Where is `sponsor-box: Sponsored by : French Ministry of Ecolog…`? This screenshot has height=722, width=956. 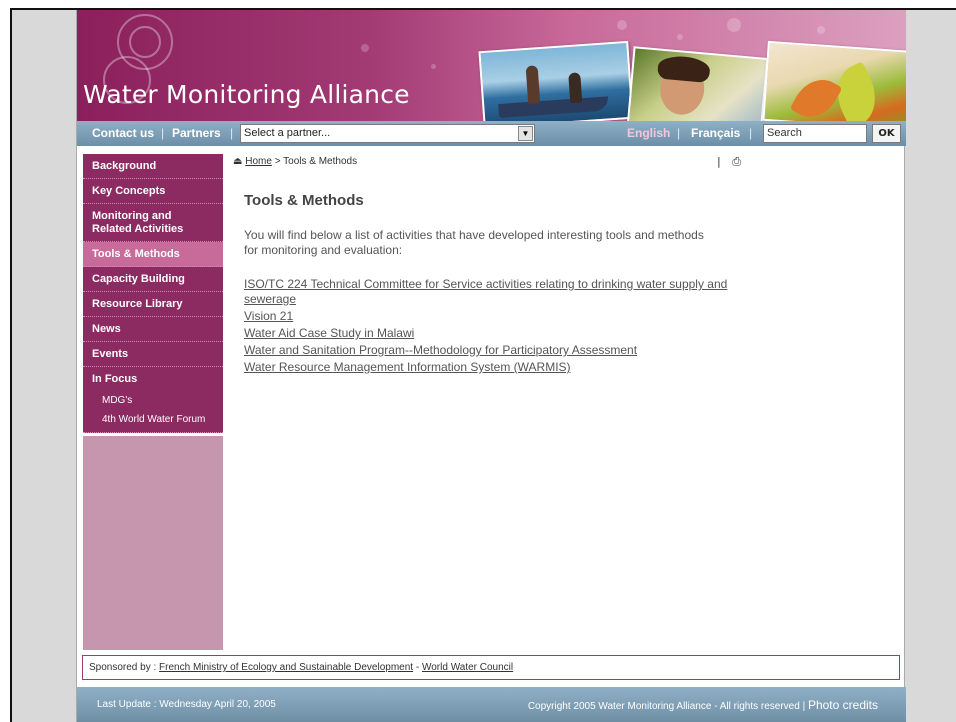
sponsor-box: Sponsored by : French Ministry of Ecolog… is located at coordinates (491, 667).